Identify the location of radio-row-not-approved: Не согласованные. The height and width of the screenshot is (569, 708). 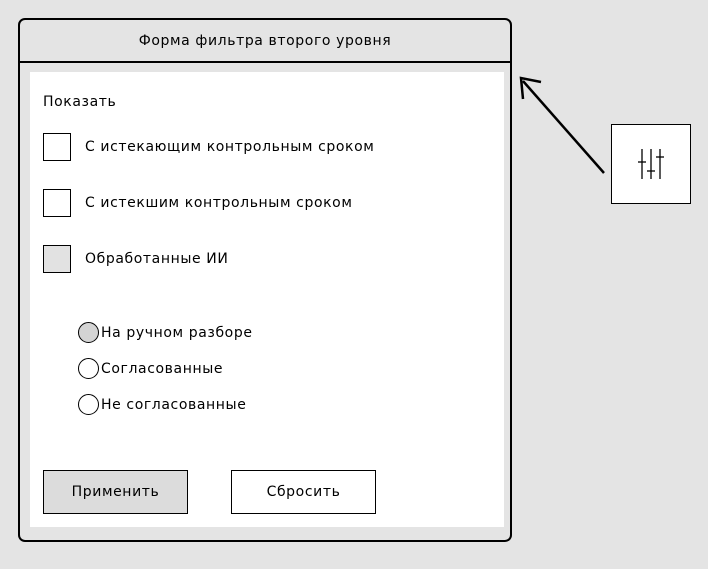
(162, 404).